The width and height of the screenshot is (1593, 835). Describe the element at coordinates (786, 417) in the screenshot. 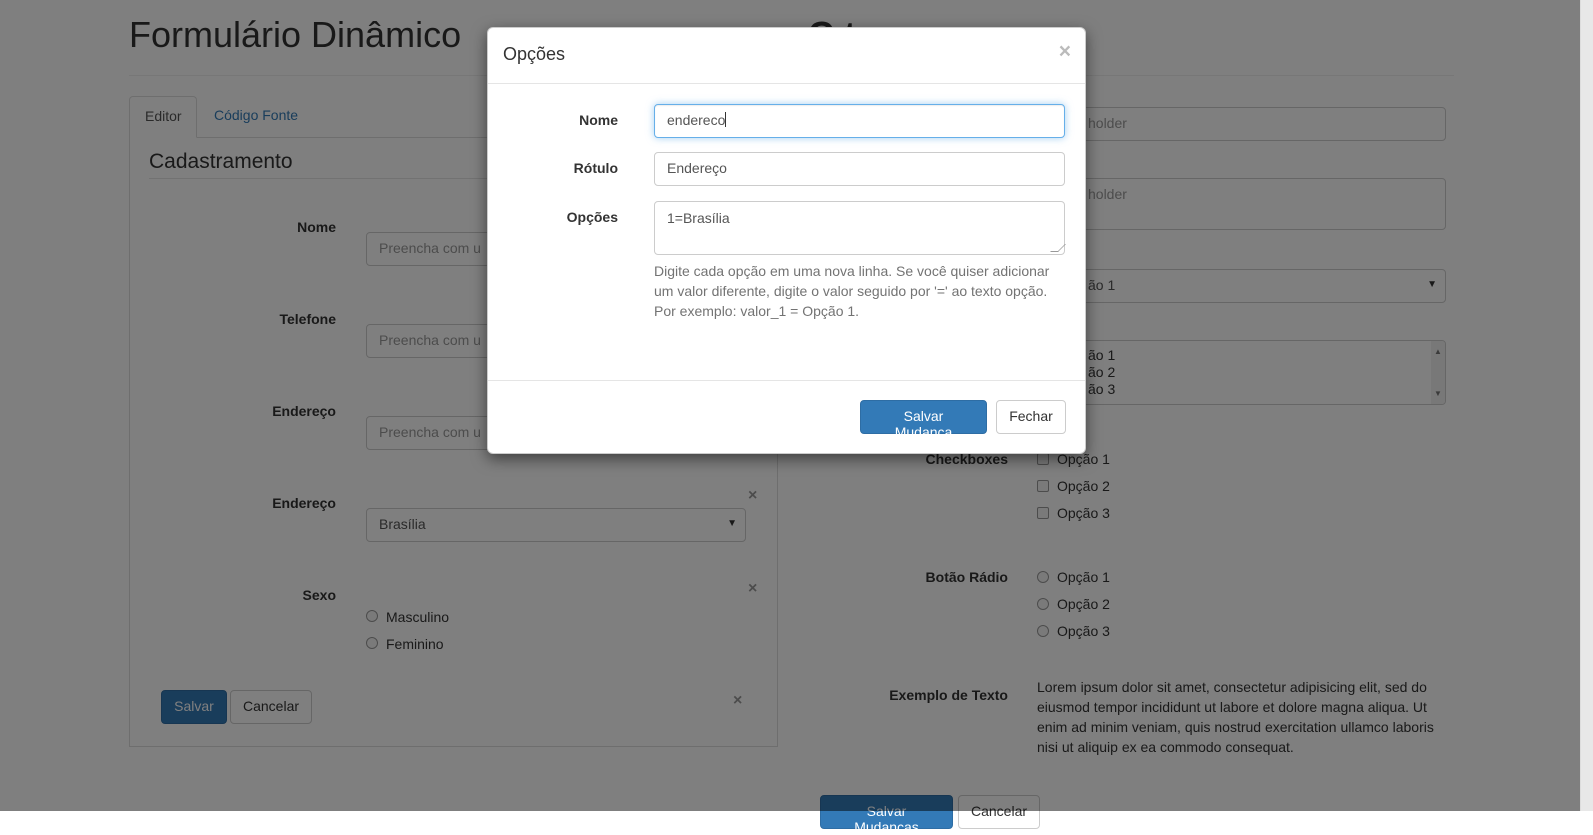

I see `modal-footer: Salvar Mudança Fechar` at that location.